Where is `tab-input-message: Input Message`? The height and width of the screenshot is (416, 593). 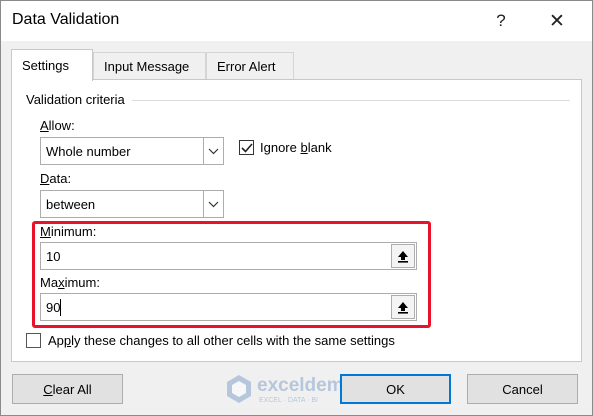 tab-input-message: Input Message is located at coordinates (149, 66).